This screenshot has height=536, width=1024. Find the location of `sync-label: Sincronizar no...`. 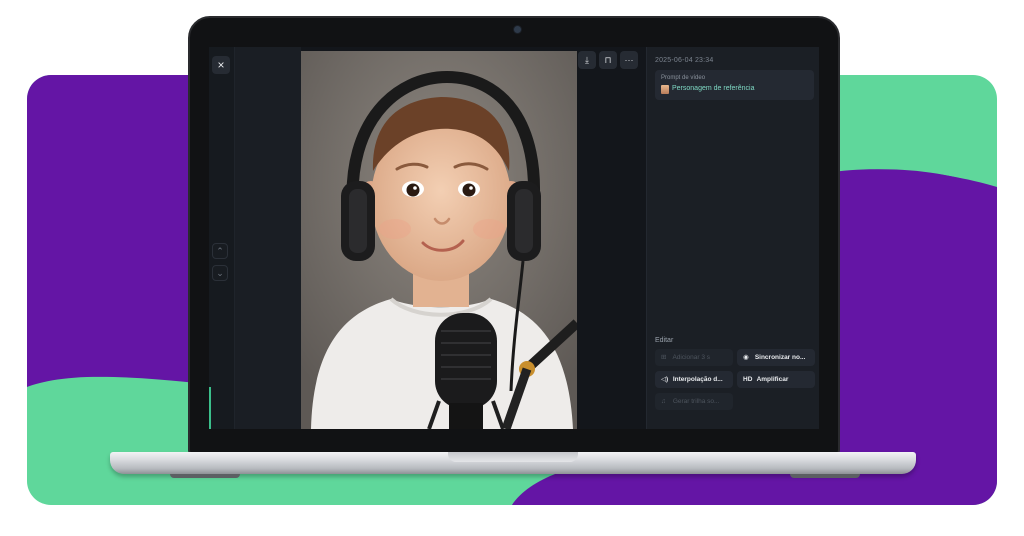

sync-label: Sincronizar no... is located at coordinates (780, 357).